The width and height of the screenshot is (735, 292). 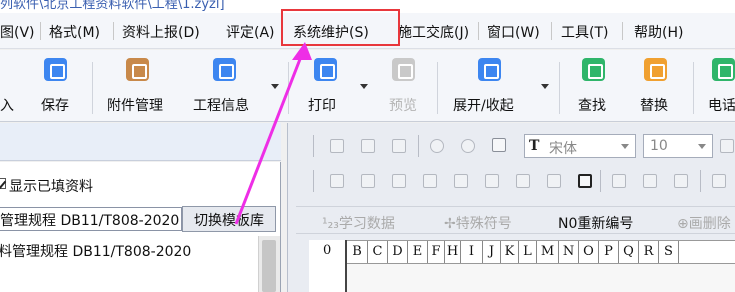 I want to click on sheet-body, so click(x=522, y=278).